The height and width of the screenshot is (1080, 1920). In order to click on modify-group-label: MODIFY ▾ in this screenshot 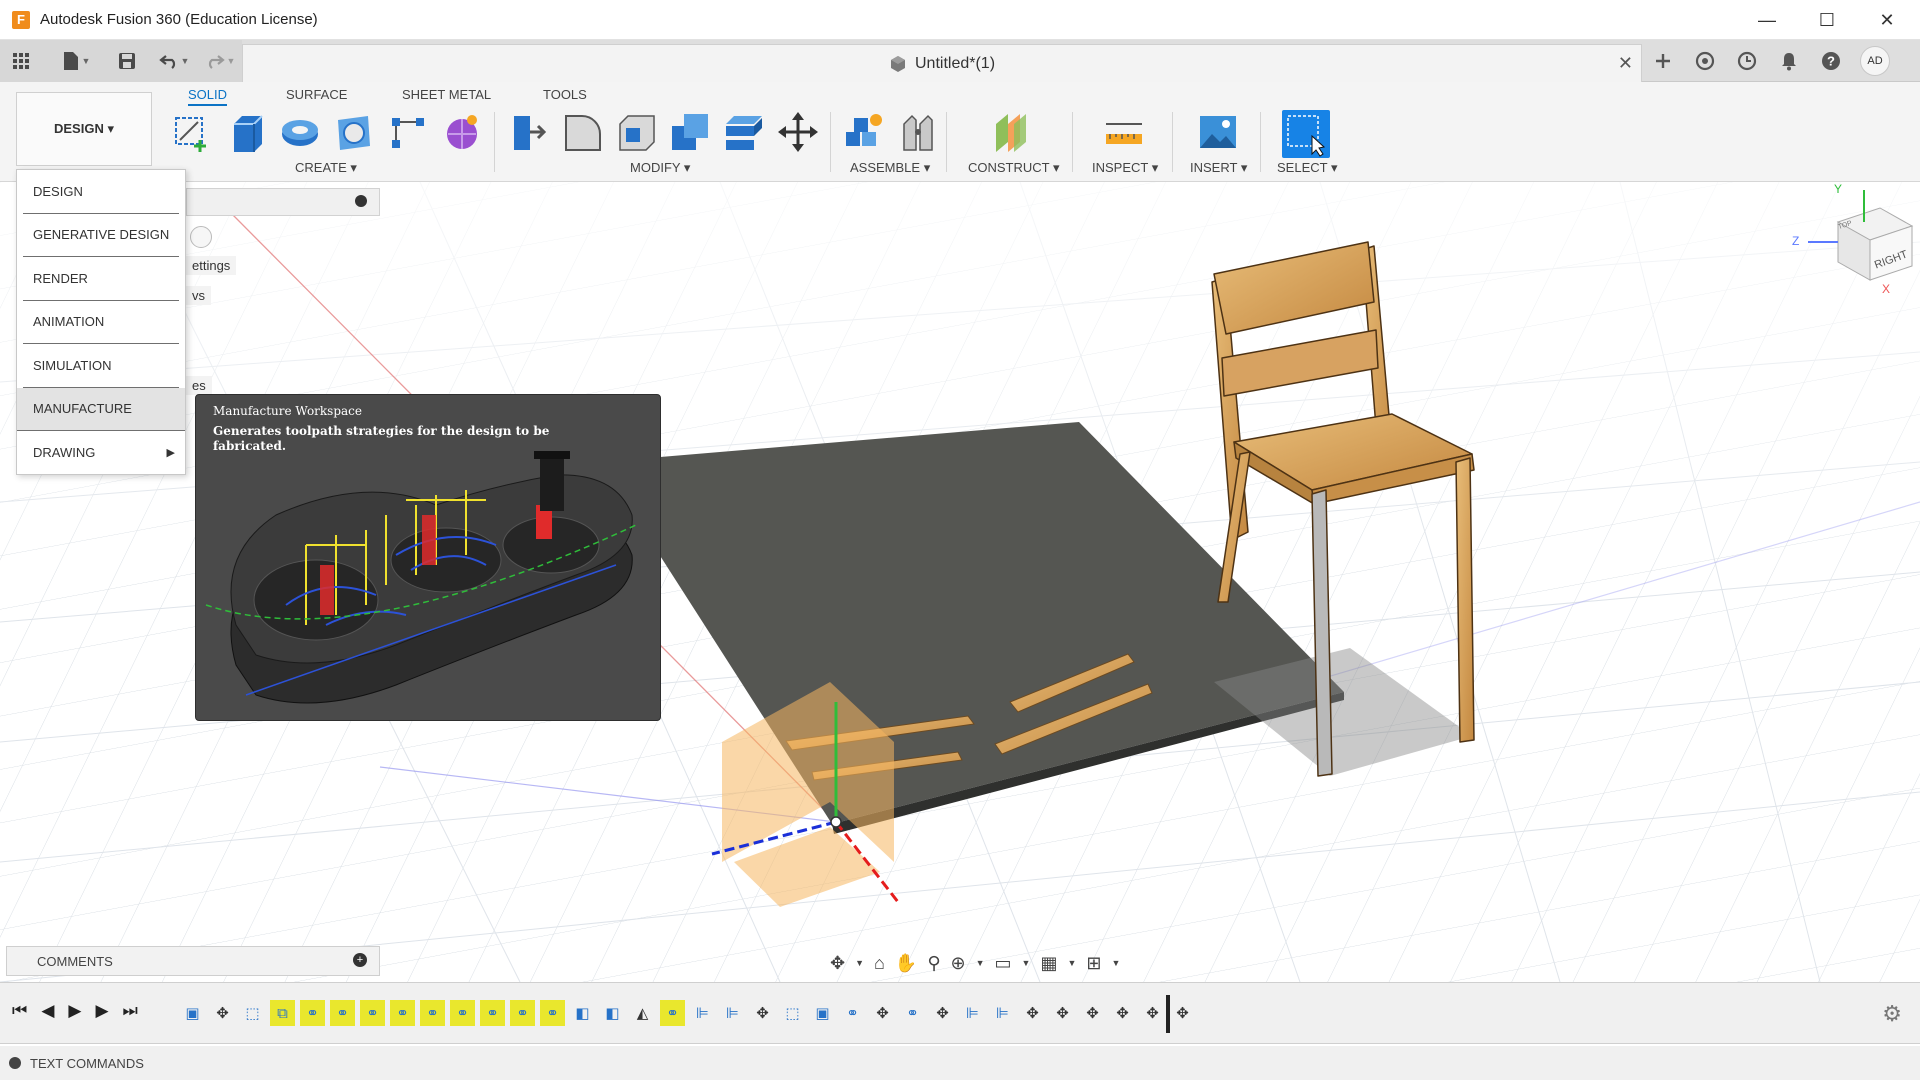, I will do `click(660, 168)`.